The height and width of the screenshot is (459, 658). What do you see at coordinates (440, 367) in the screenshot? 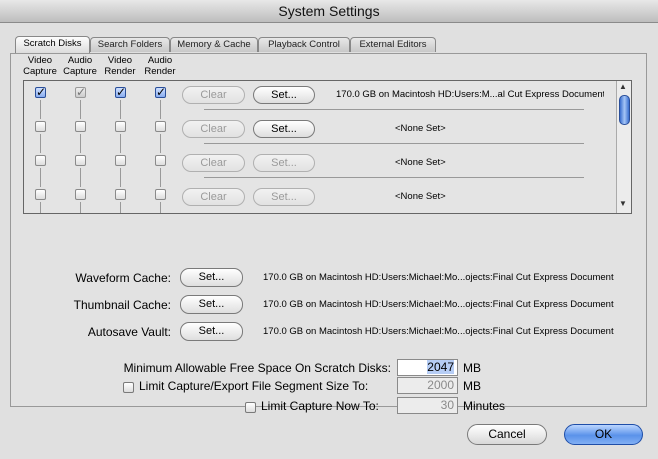
I see `min-free-space-value: 2047` at bounding box center [440, 367].